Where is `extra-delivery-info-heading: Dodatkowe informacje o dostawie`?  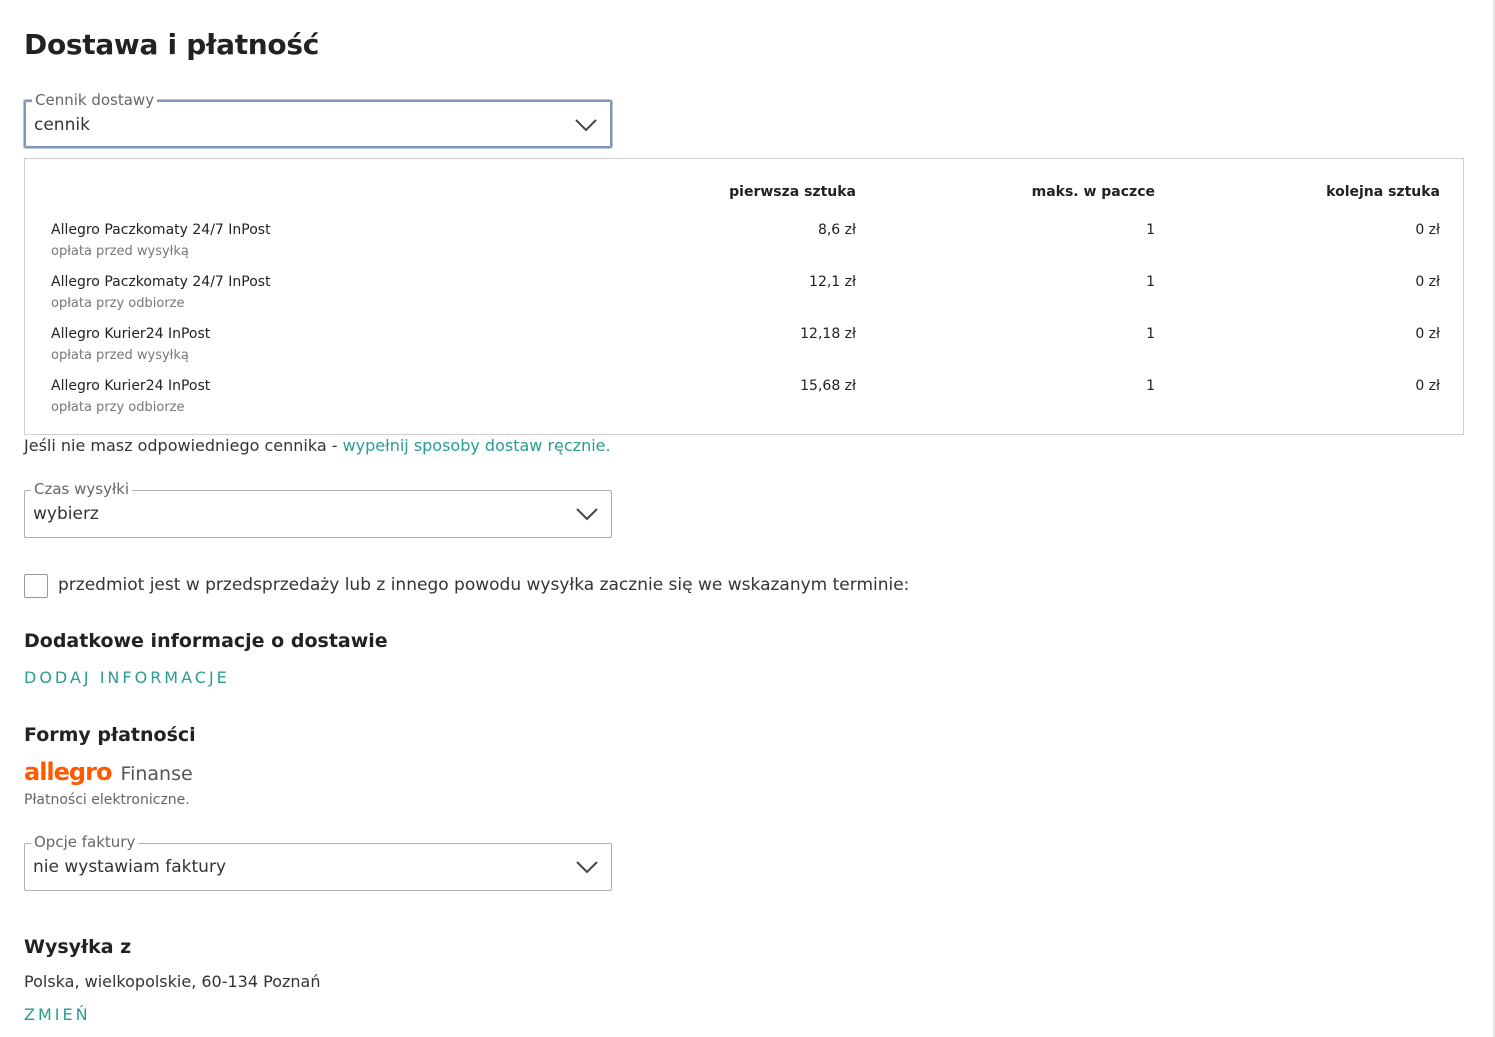 extra-delivery-info-heading: Dodatkowe informacje o dostawie is located at coordinates (206, 641).